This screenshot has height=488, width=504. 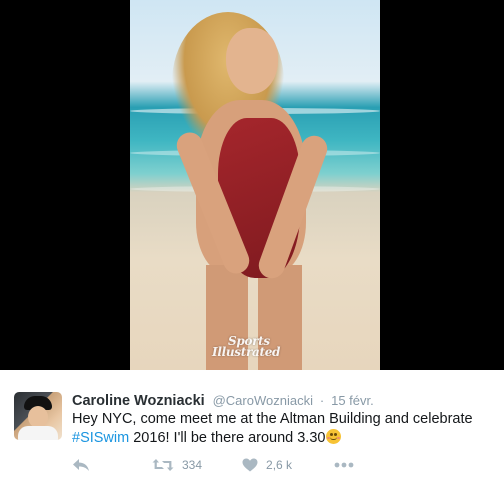 I want to click on tweet-text-part2: 2016! I'll be there around 3.30, so click(x=227, y=438).